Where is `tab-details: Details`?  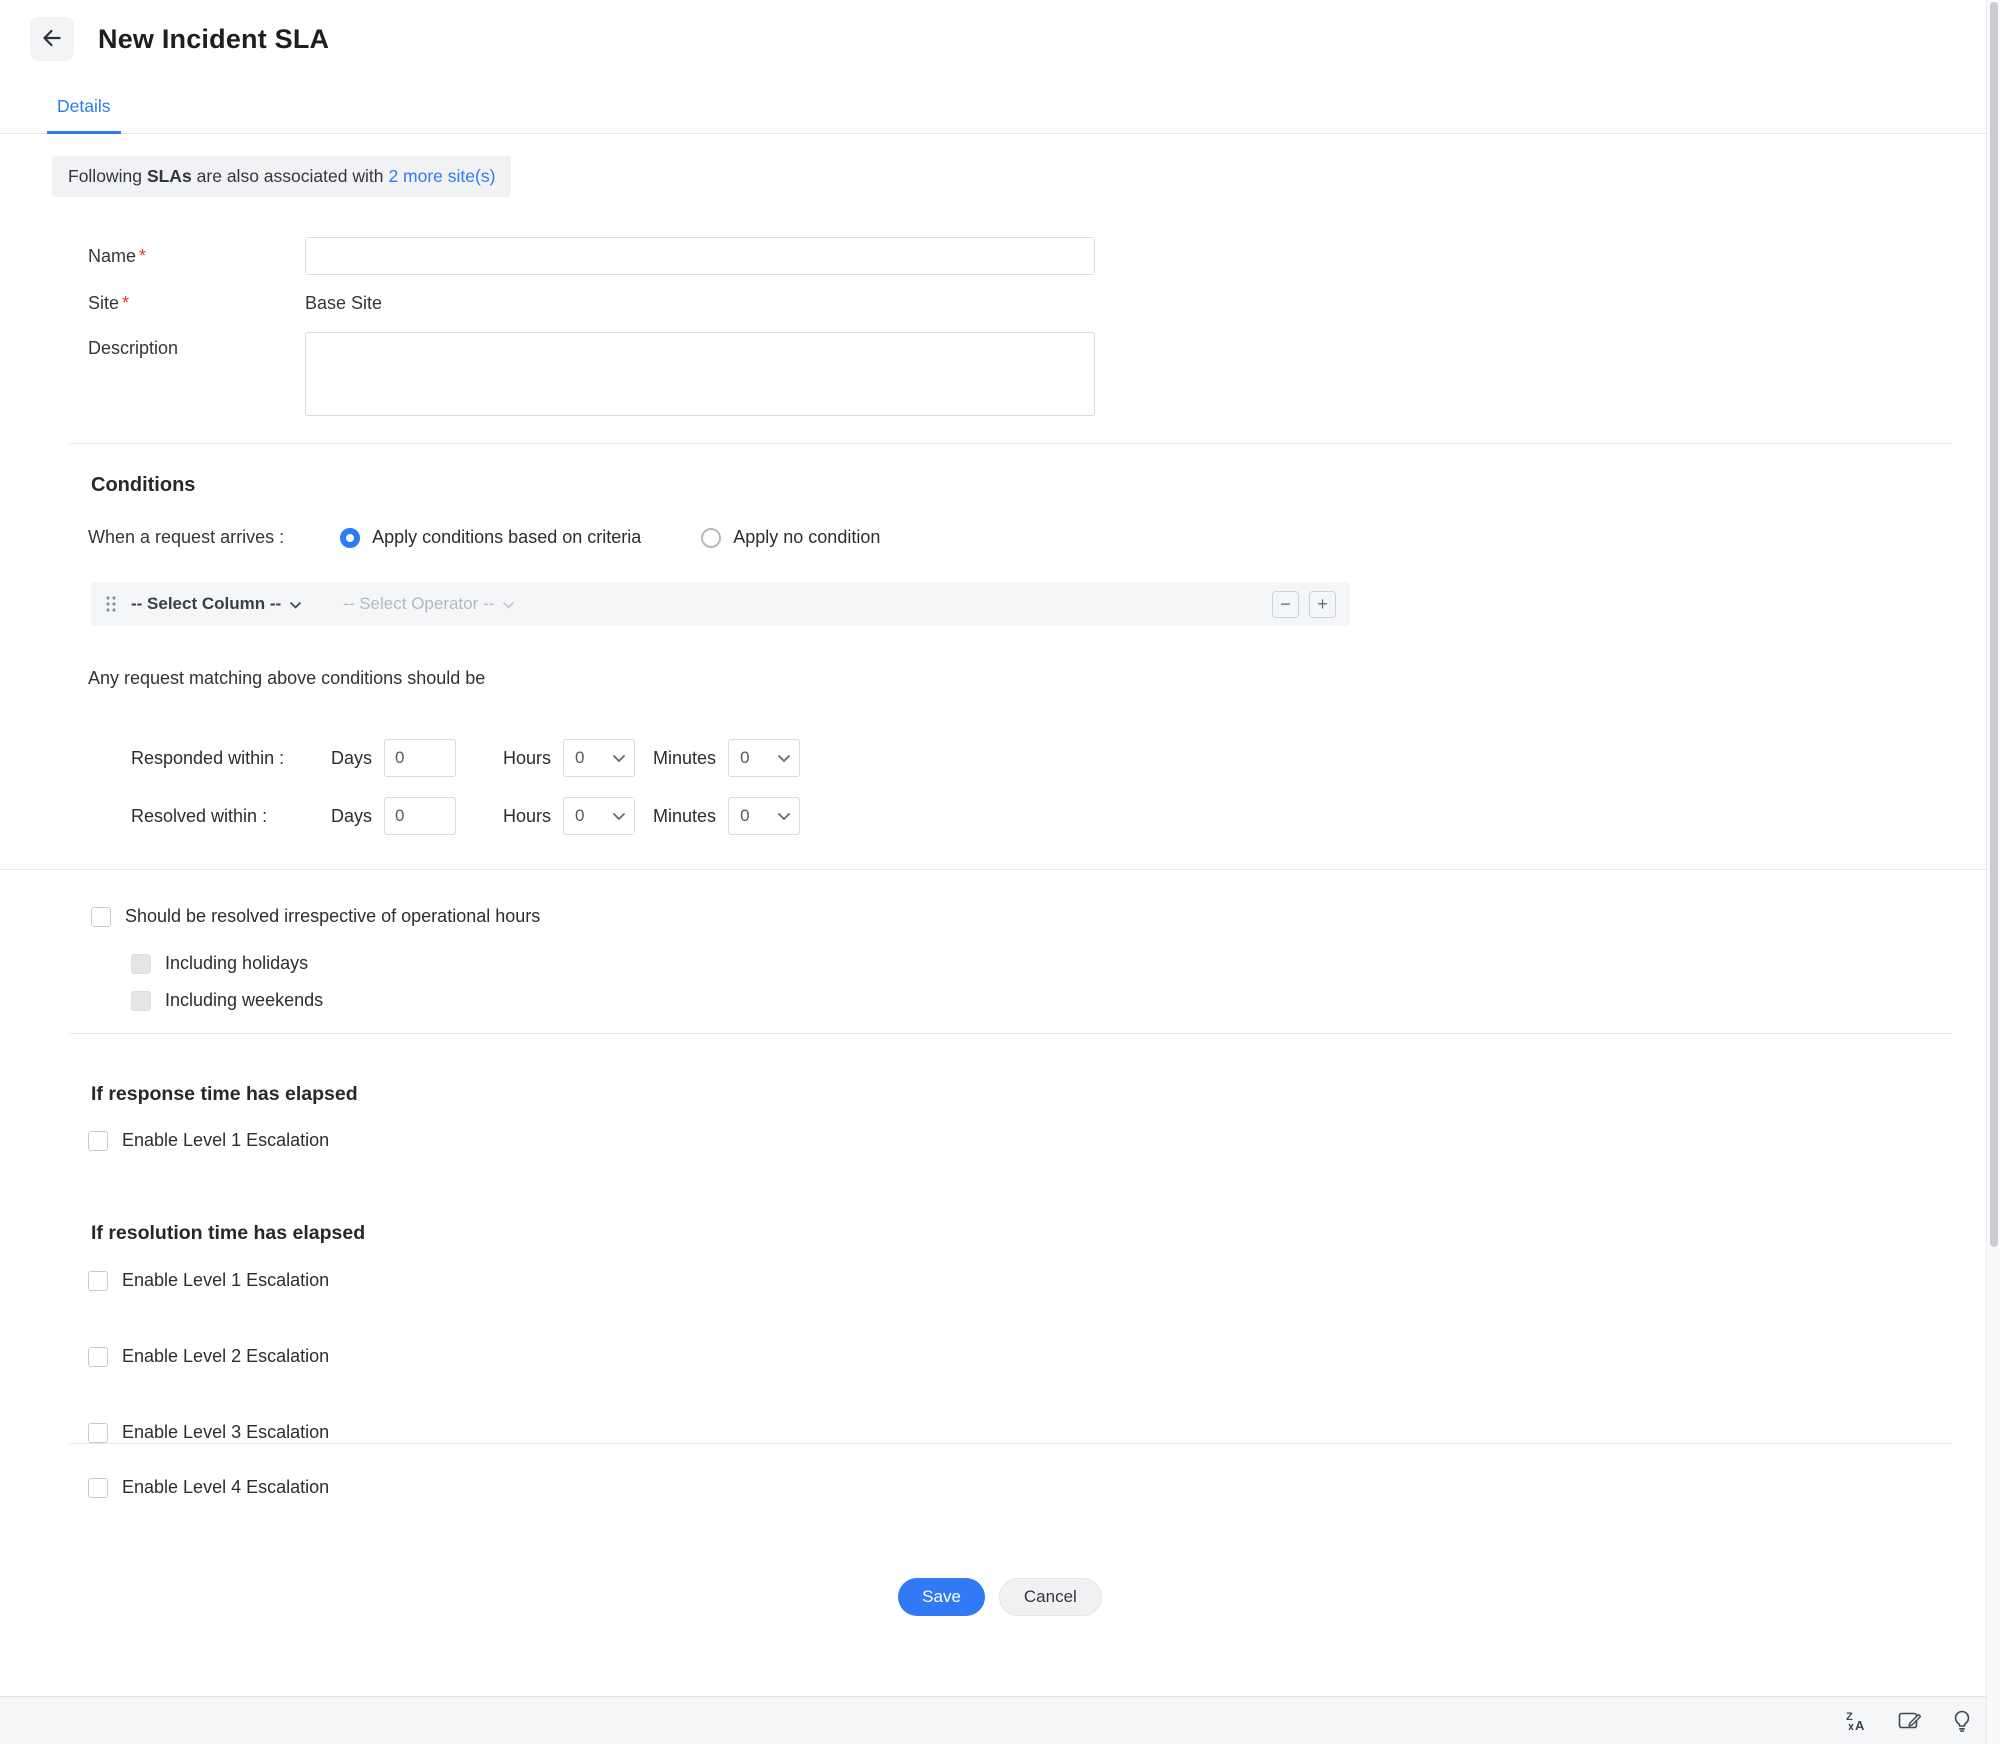
tab-details: Details is located at coordinates (84, 115).